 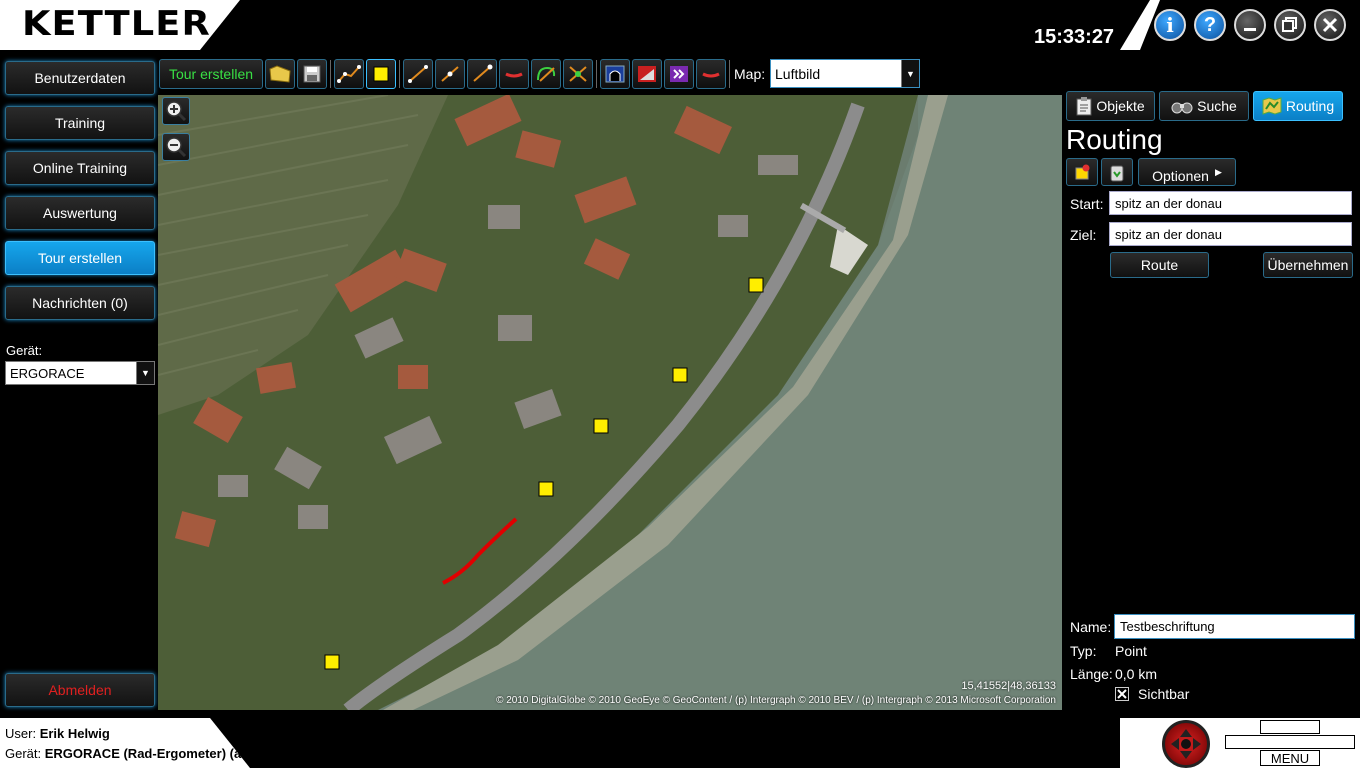 I want to click on ziel-label: Ziel:, so click(x=1083, y=235).